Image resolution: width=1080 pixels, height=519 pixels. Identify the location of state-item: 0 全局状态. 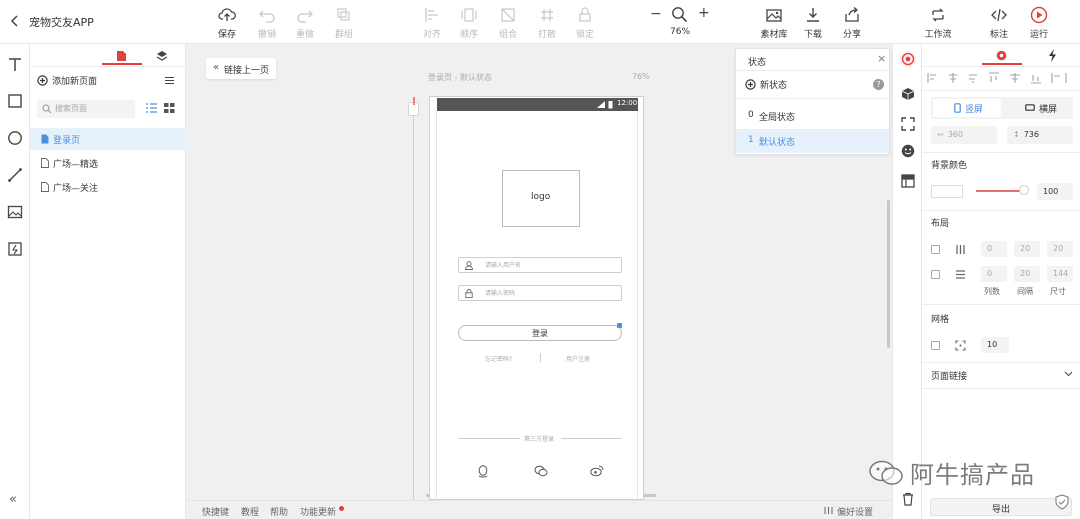
(812, 116).